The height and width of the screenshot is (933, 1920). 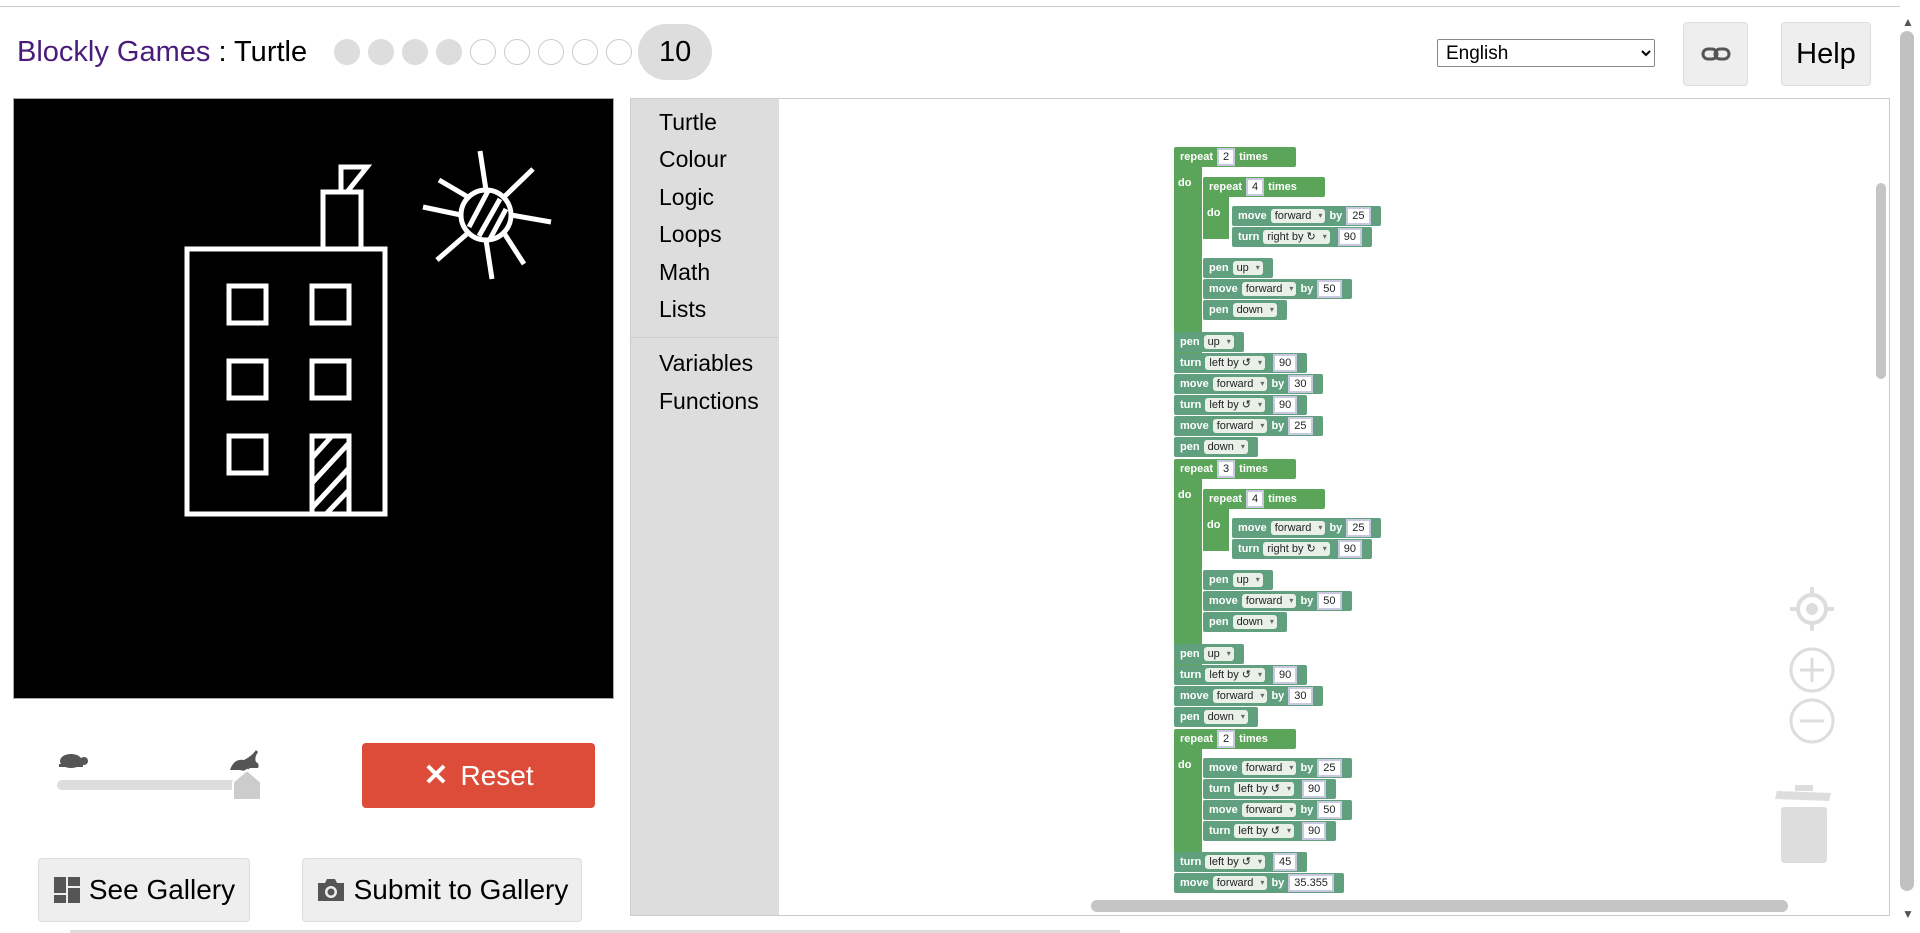 I want to click on submit-gallery-button: Submit to Gallery, so click(x=442, y=890).